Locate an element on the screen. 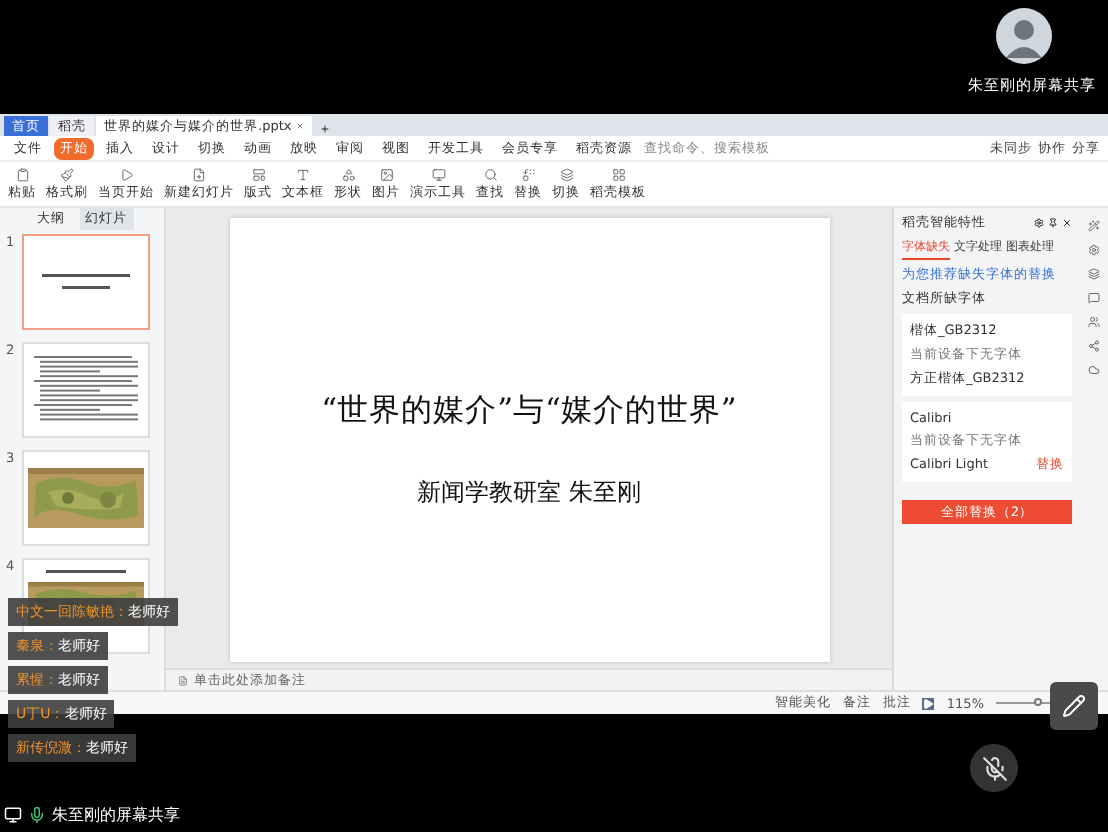 This screenshot has width=1108, height=832. new-tab-icon is located at coordinates (324, 129).